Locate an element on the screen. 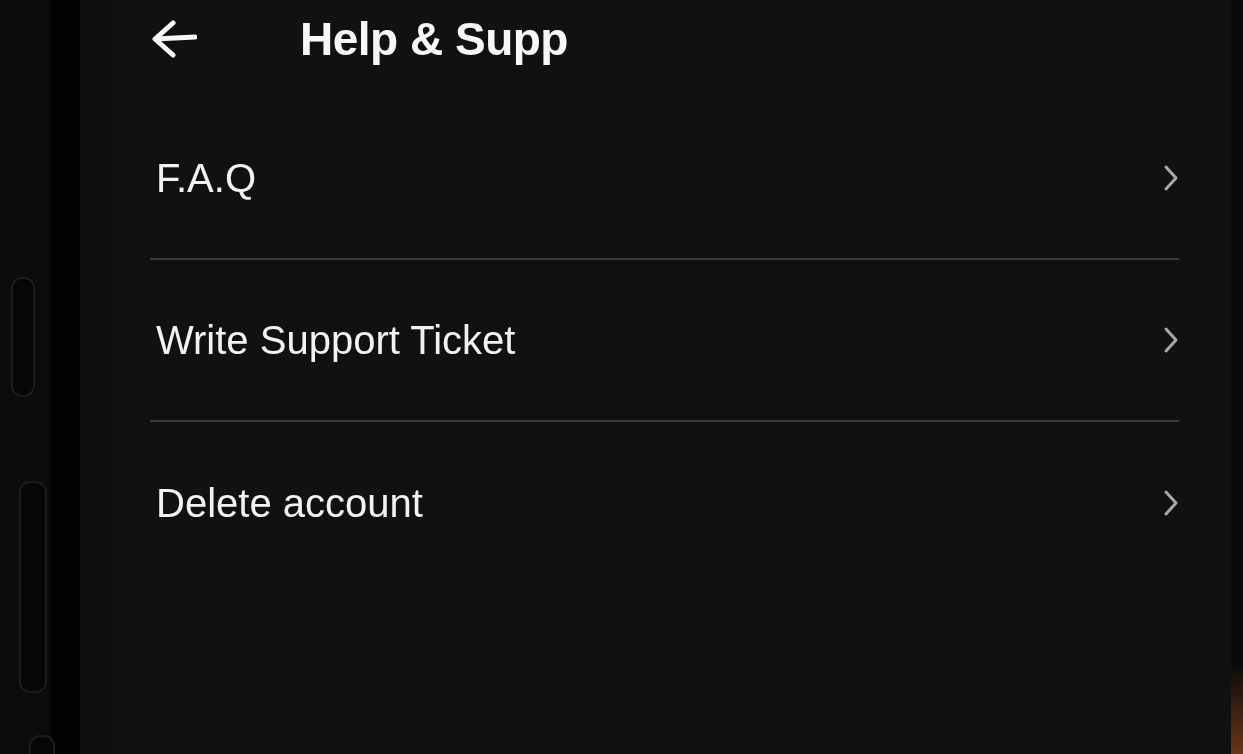  page-title: Help & Supp is located at coordinates (434, 39).